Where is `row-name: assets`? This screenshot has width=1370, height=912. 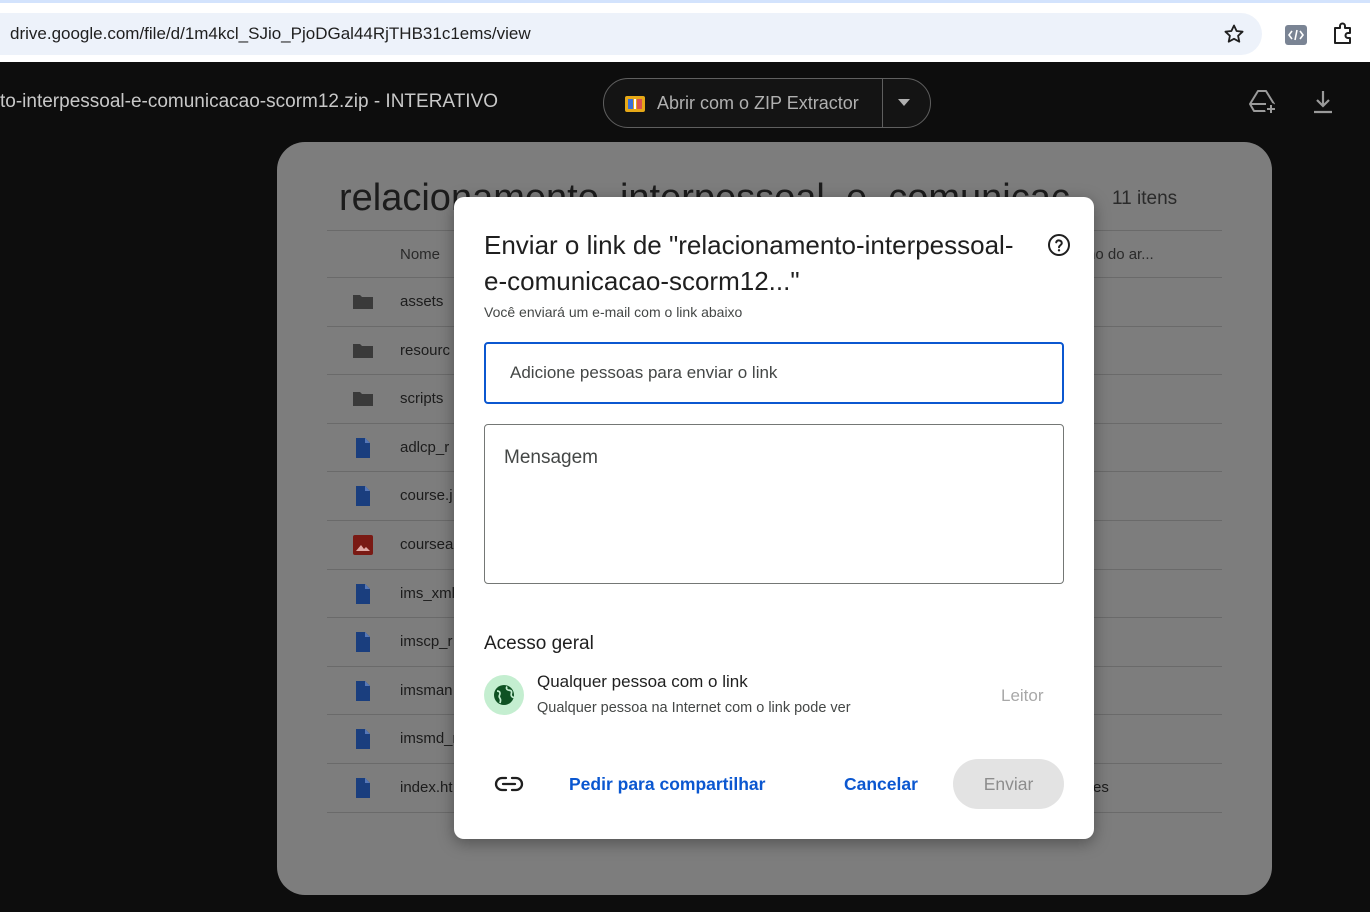
row-name: assets is located at coordinates (422, 301).